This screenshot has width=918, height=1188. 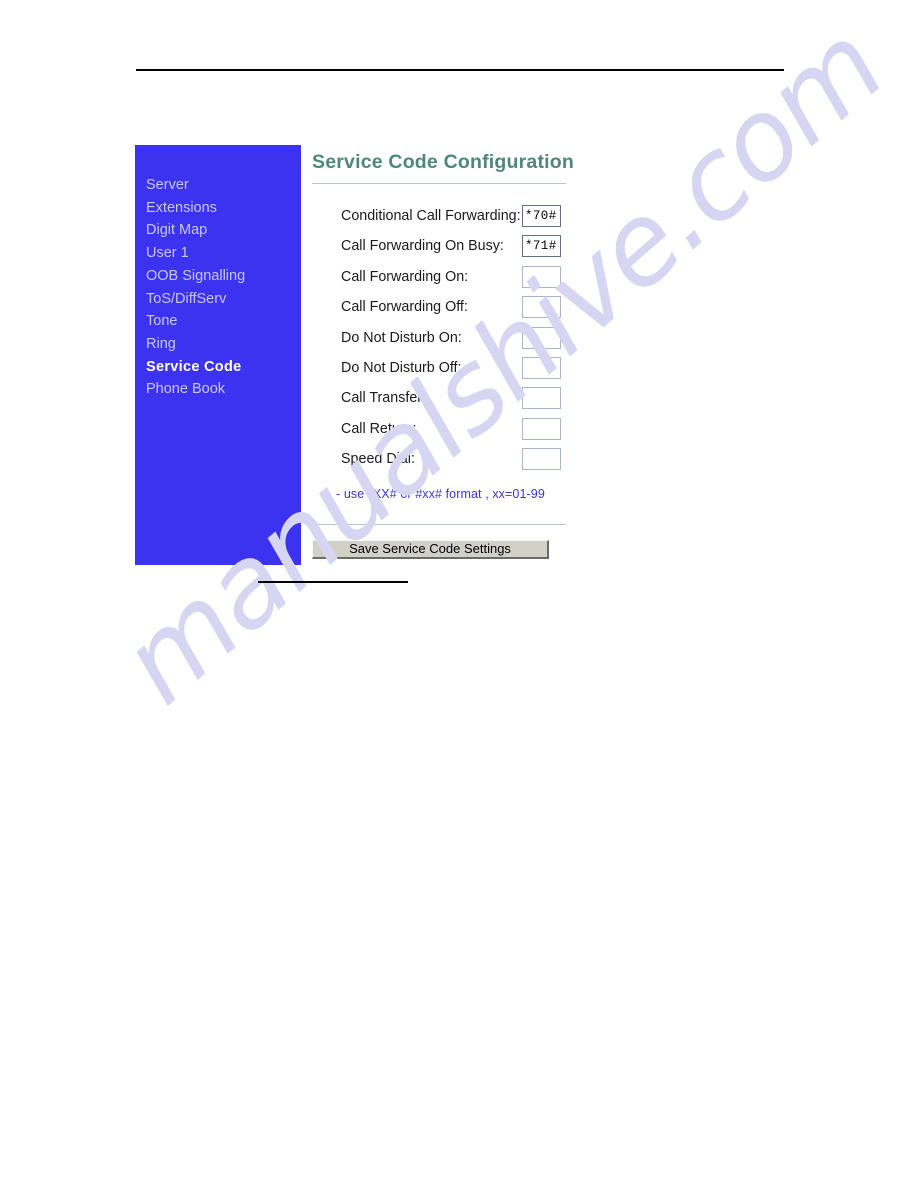 What do you see at coordinates (333, 582) in the screenshot?
I see `page-caption-rule` at bounding box center [333, 582].